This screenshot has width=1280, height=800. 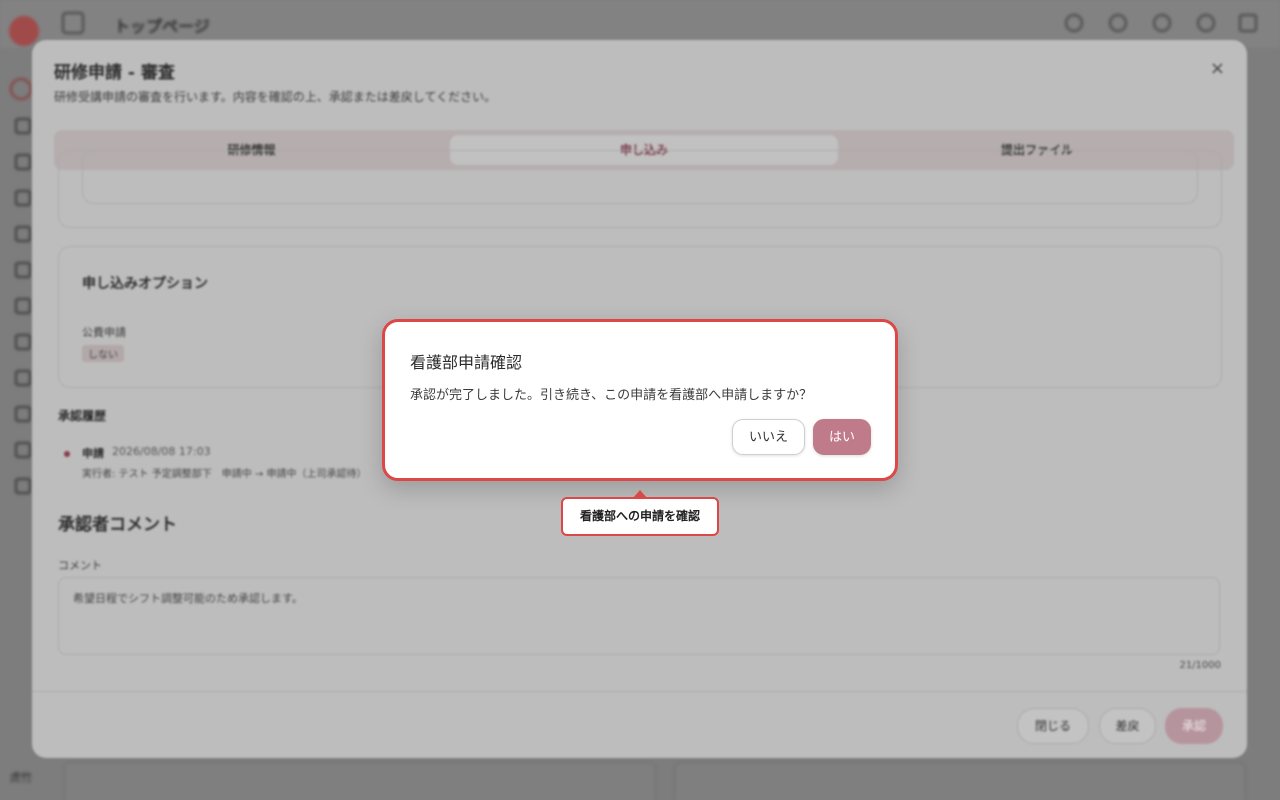 I want to click on sidebar-item-active-icon, so click(x=21, y=89).